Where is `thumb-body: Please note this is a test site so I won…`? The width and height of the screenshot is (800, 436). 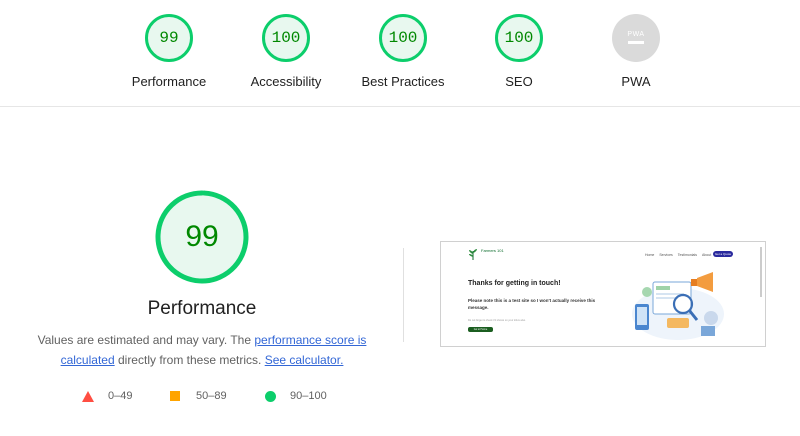 thumb-body: Please note this is a test site so I won… is located at coordinates (532, 304).